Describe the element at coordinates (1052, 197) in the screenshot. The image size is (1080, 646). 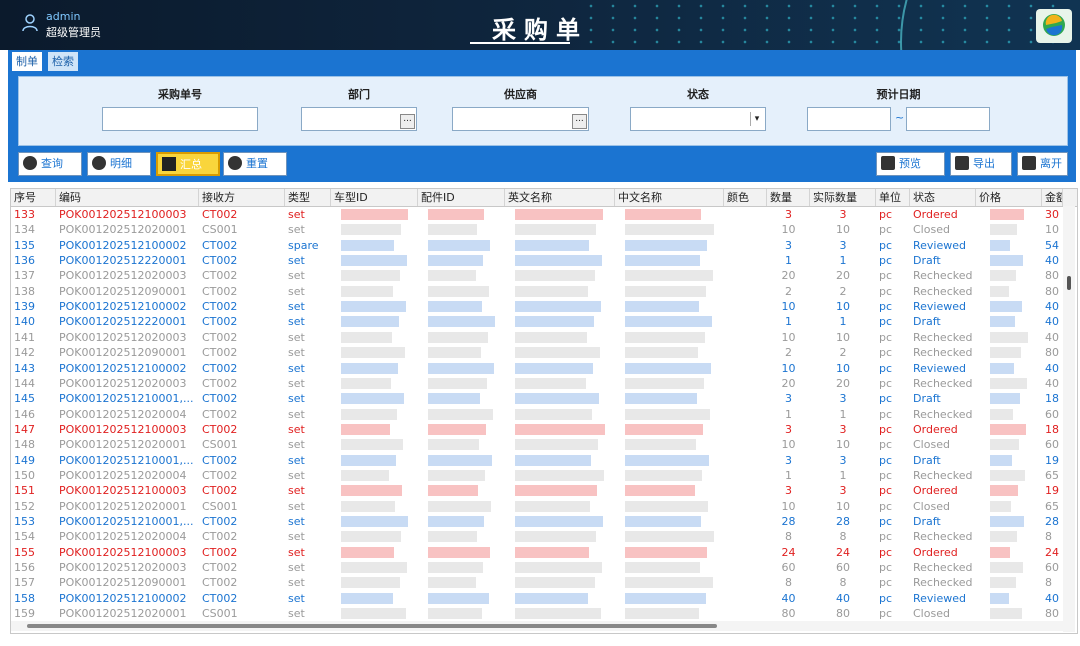
I see `column-header: 金额` at that location.